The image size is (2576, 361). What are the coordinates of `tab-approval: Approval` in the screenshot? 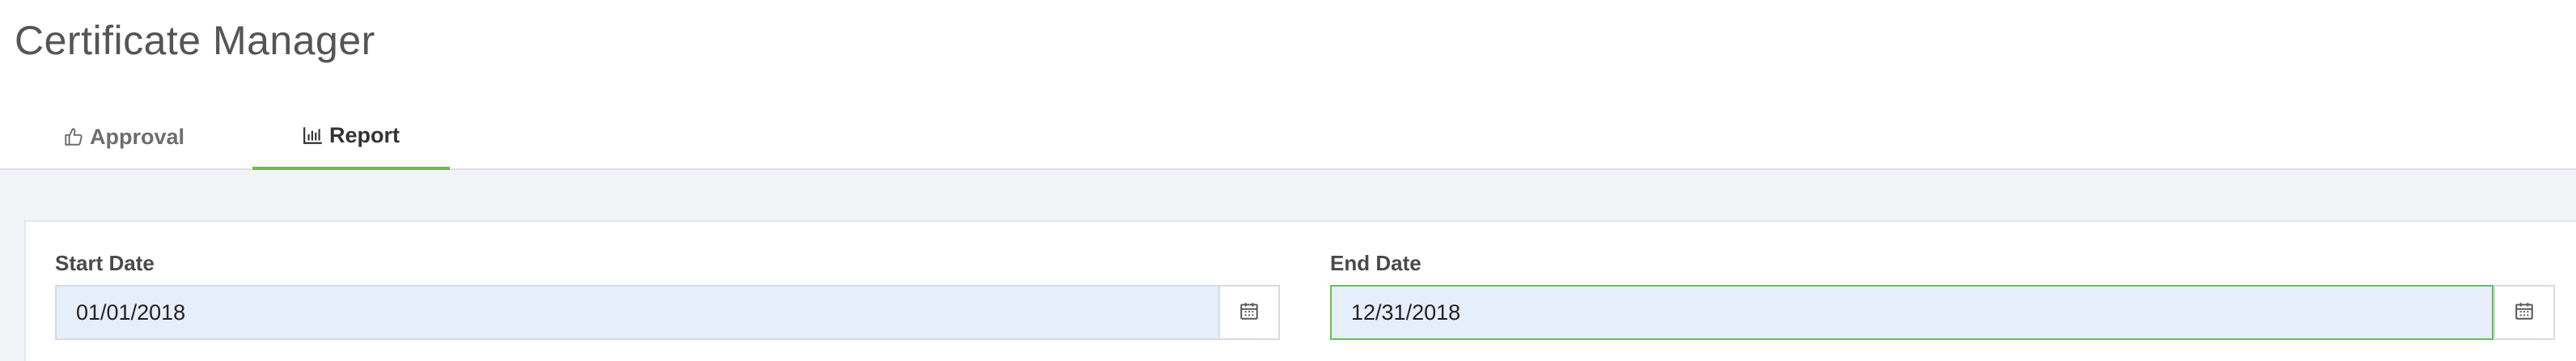 It's located at (124, 137).